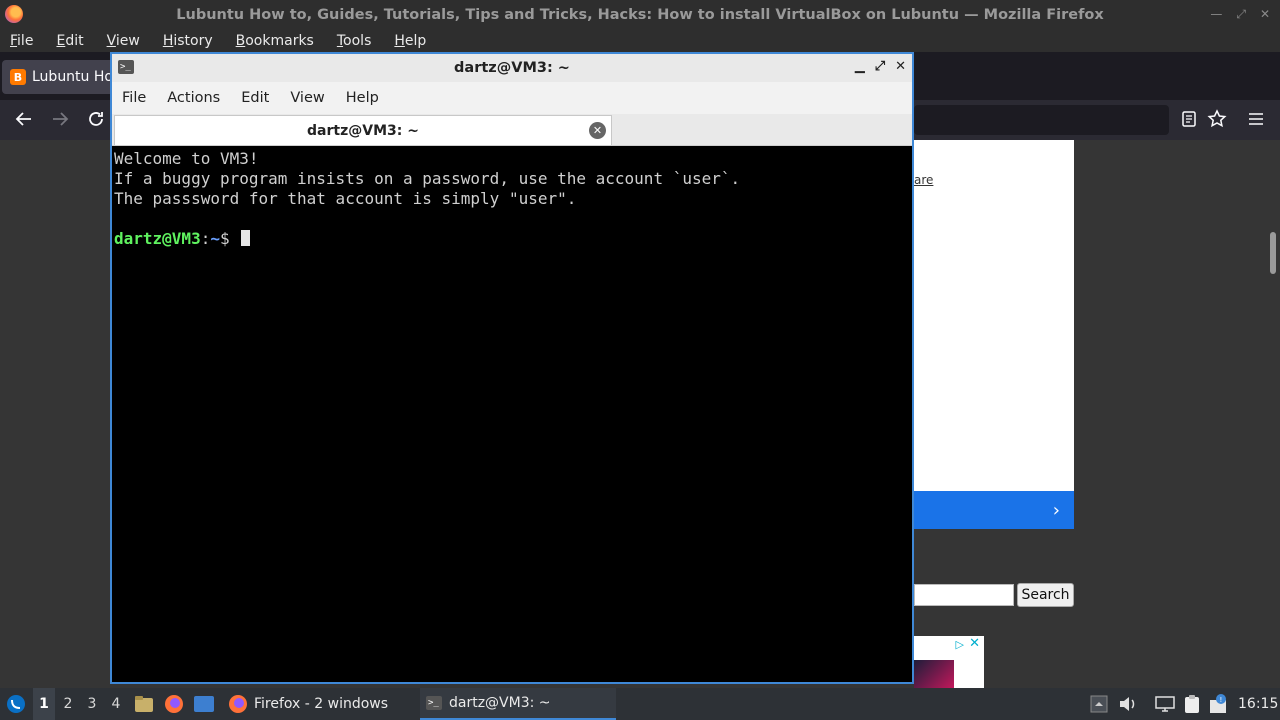 The image size is (1280, 720). Describe the element at coordinates (255, 98) in the screenshot. I see `term-menu-edit: Edit` at that location.